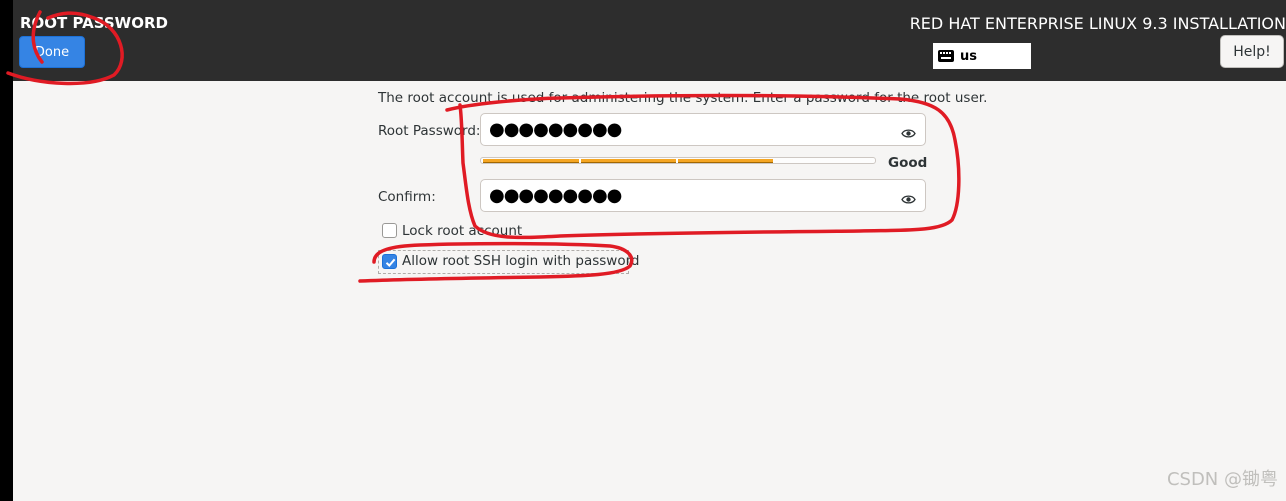 The width and height of the screenshot is (1286, 501). What do you see at coordinates (908, 163) in the screenshot?
I see `strength-label: Good` at bounding box center [908, 163].